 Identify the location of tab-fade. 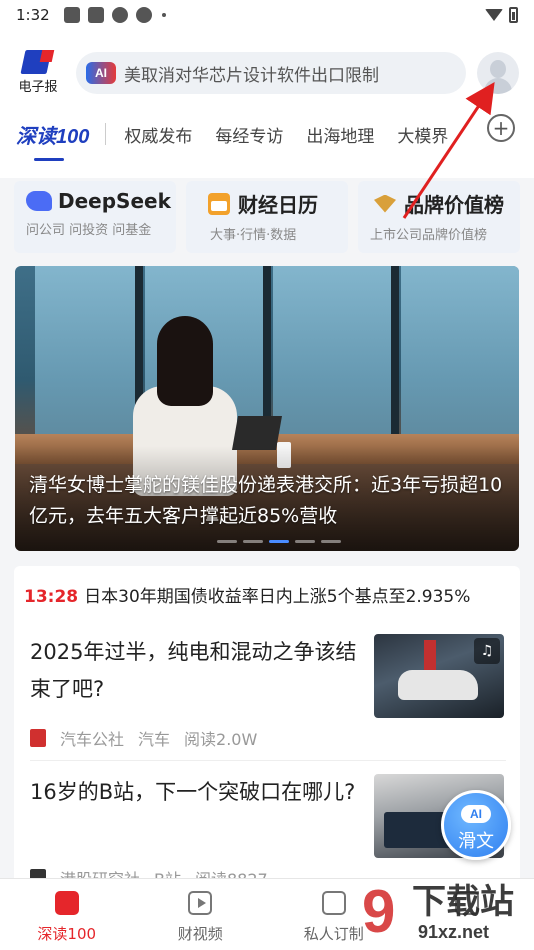
(463, 134).